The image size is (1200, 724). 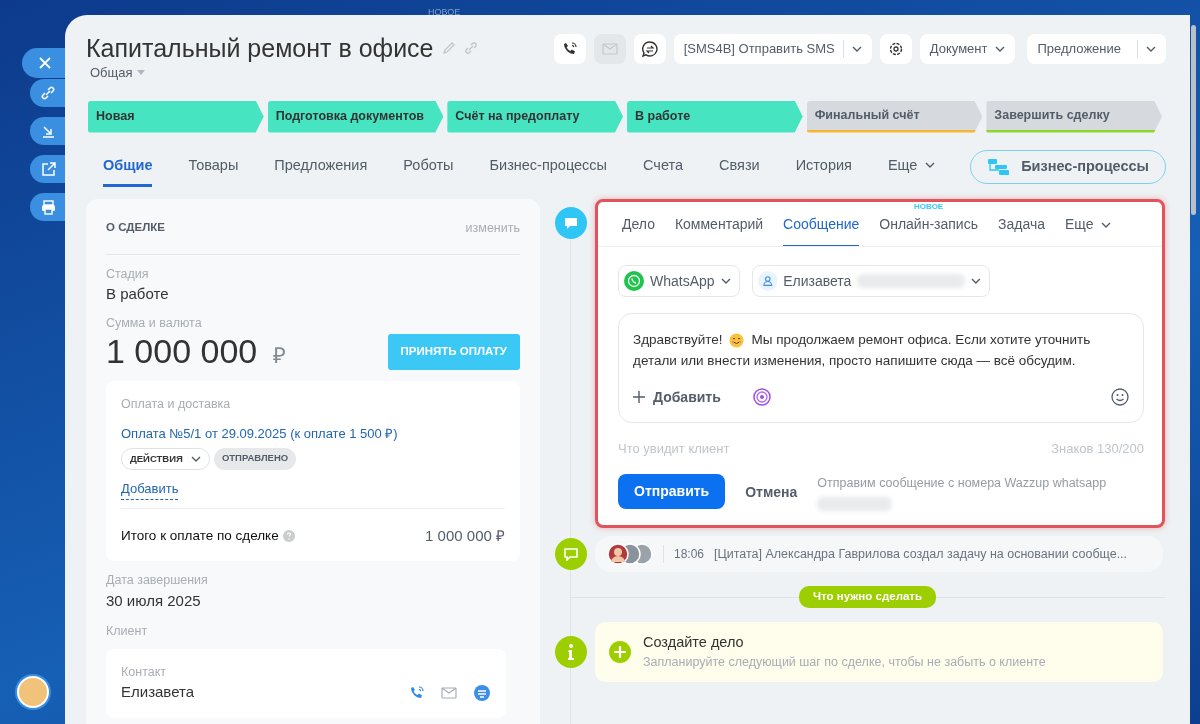 What do you see at coordinates (548, 171) in the screenshot?
I see `nav-tab: Бизнес-процессы` at bounding box center [548, 171].